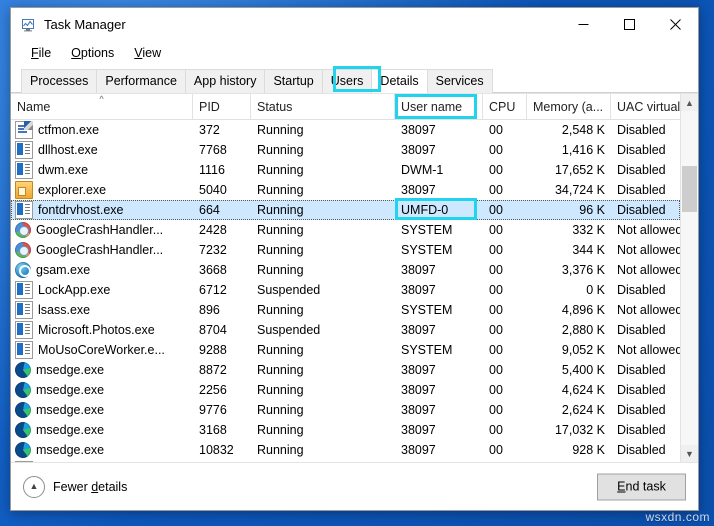  What do you see at coordinates (24, 190) in the screenshot?
I see `folder-icon` at bounding box center [24, 190].